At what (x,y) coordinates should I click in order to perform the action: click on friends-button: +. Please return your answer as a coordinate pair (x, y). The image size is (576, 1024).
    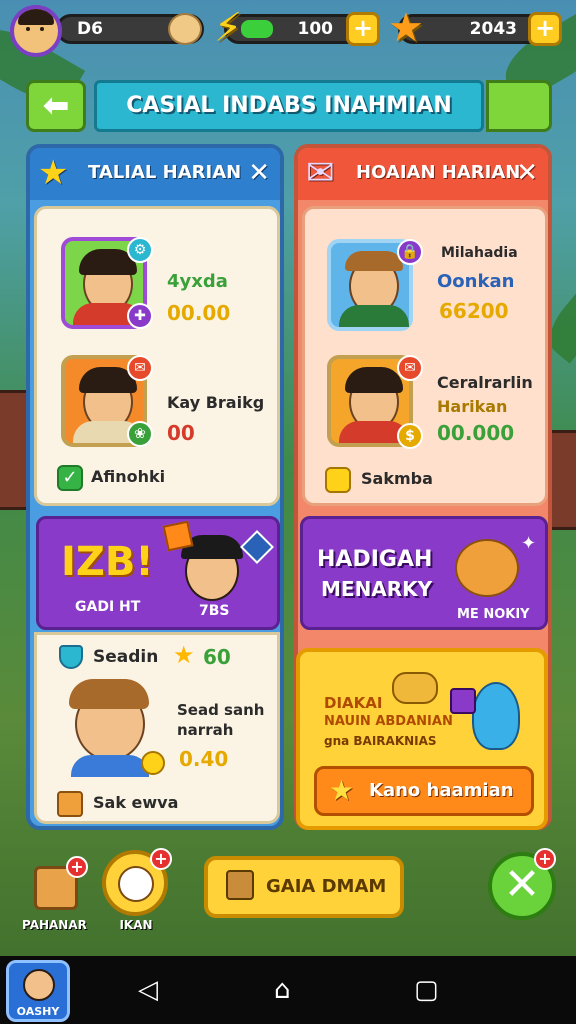
    Looking at the image, I should click on (137, 882).